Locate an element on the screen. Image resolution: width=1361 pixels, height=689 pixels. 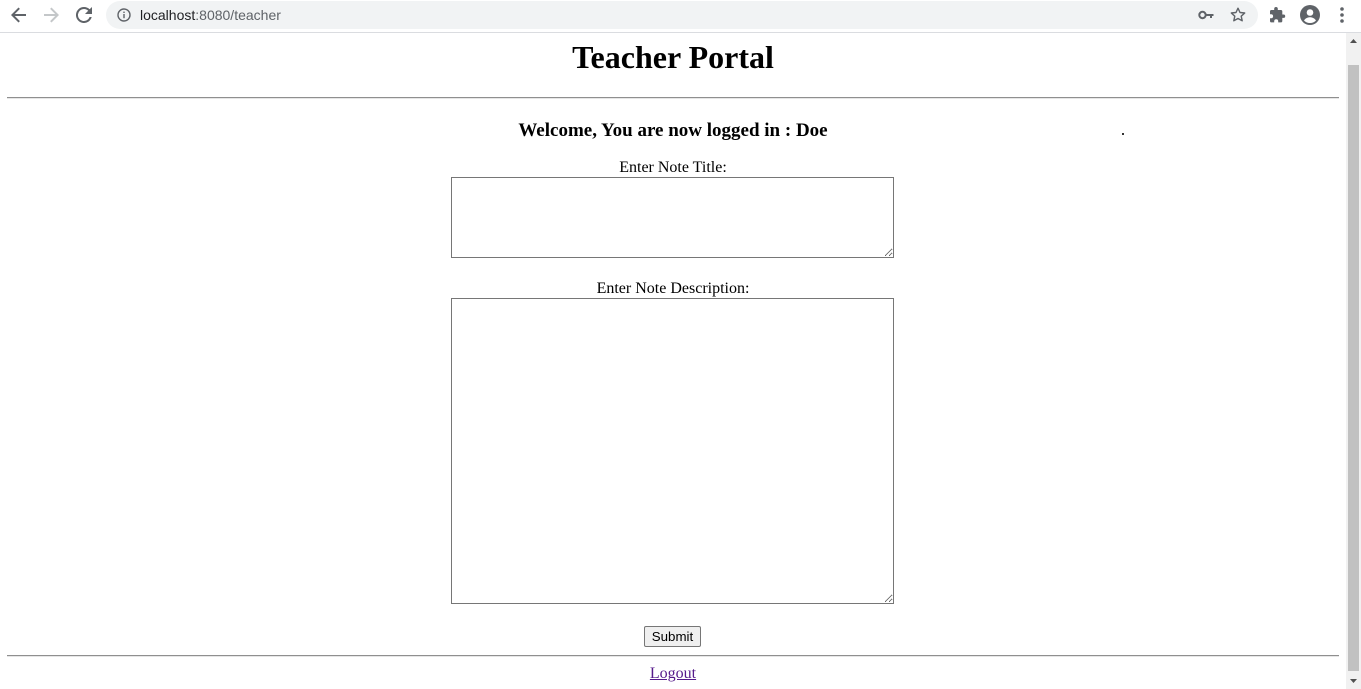
star-icon is located at coordinates (1238, 15).